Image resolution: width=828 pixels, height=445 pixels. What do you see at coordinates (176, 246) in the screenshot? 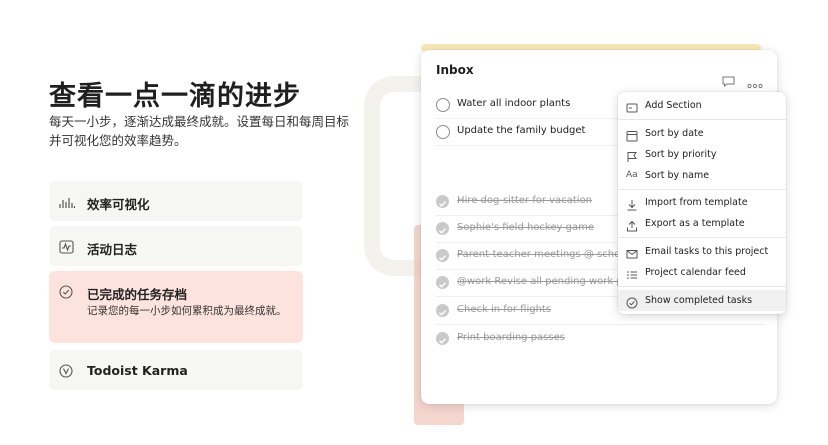
I see `feature-activity-log: 活动日志` at bounding box center [176, 246].